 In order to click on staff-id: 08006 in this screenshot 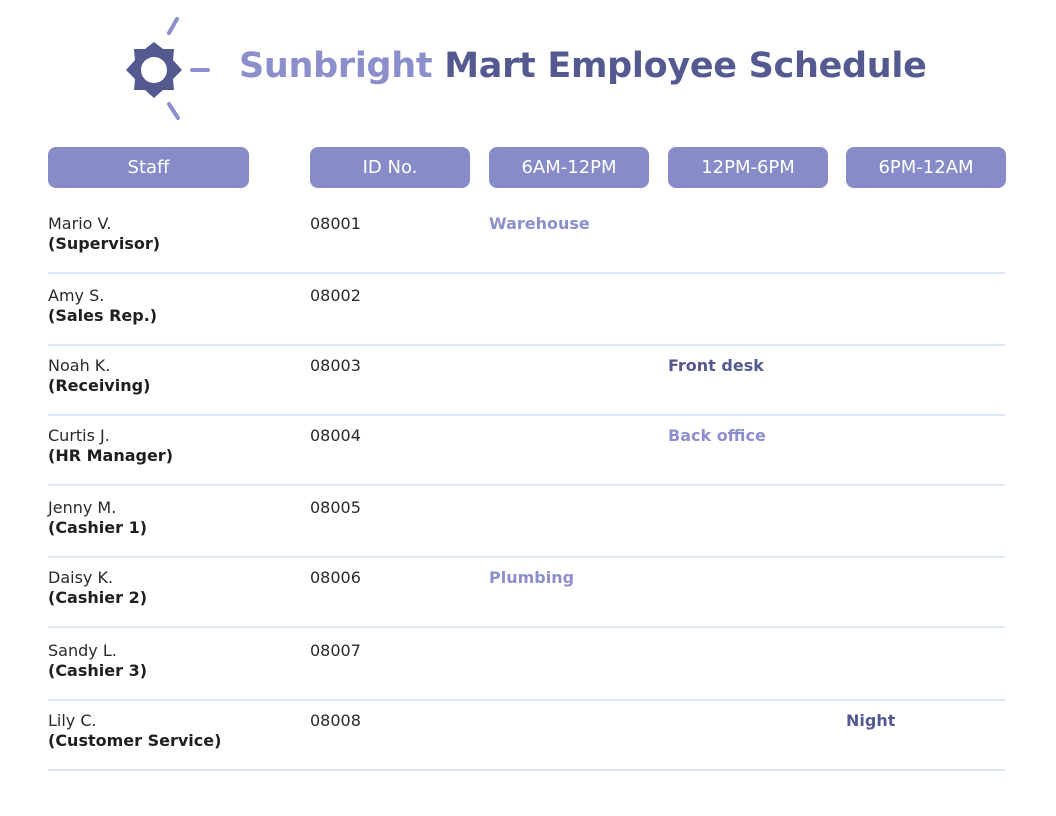, I will do `click(335, 577)`.